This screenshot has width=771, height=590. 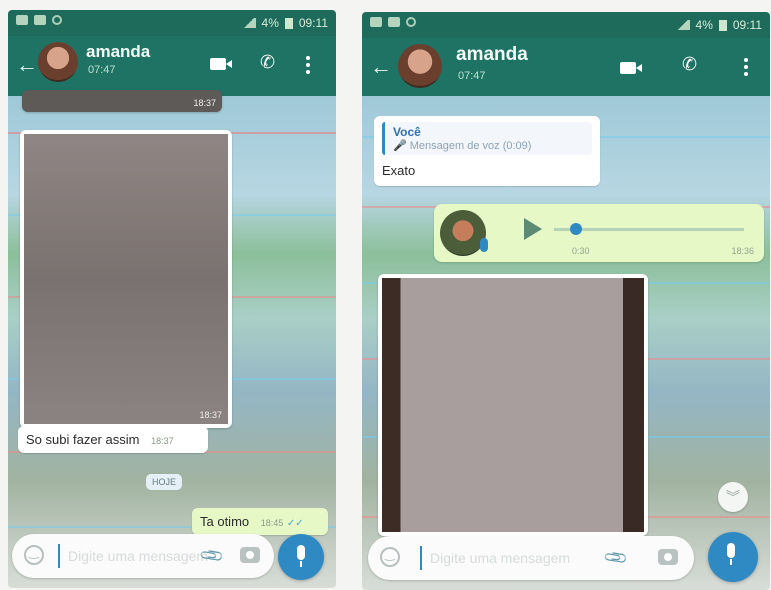 I want to click on mic-icon, so click(x=484, y=245).